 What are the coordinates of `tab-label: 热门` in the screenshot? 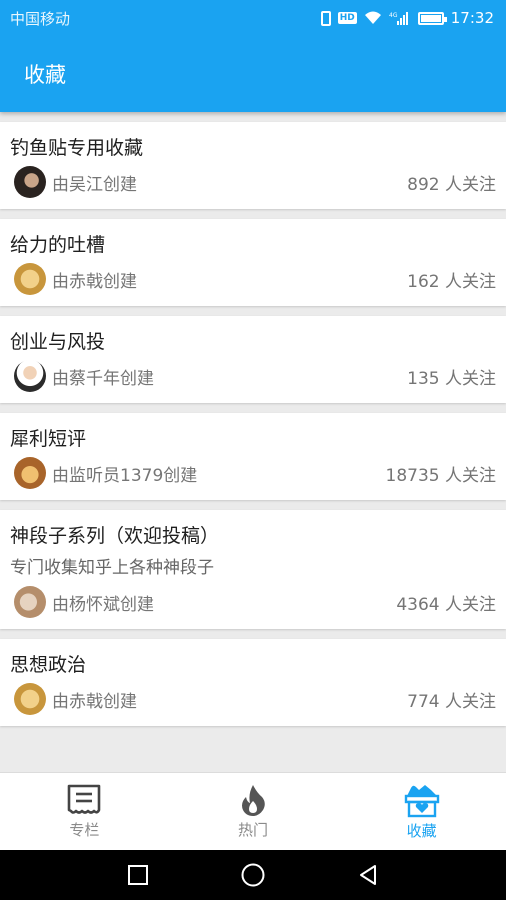 It's located at (253, 830).